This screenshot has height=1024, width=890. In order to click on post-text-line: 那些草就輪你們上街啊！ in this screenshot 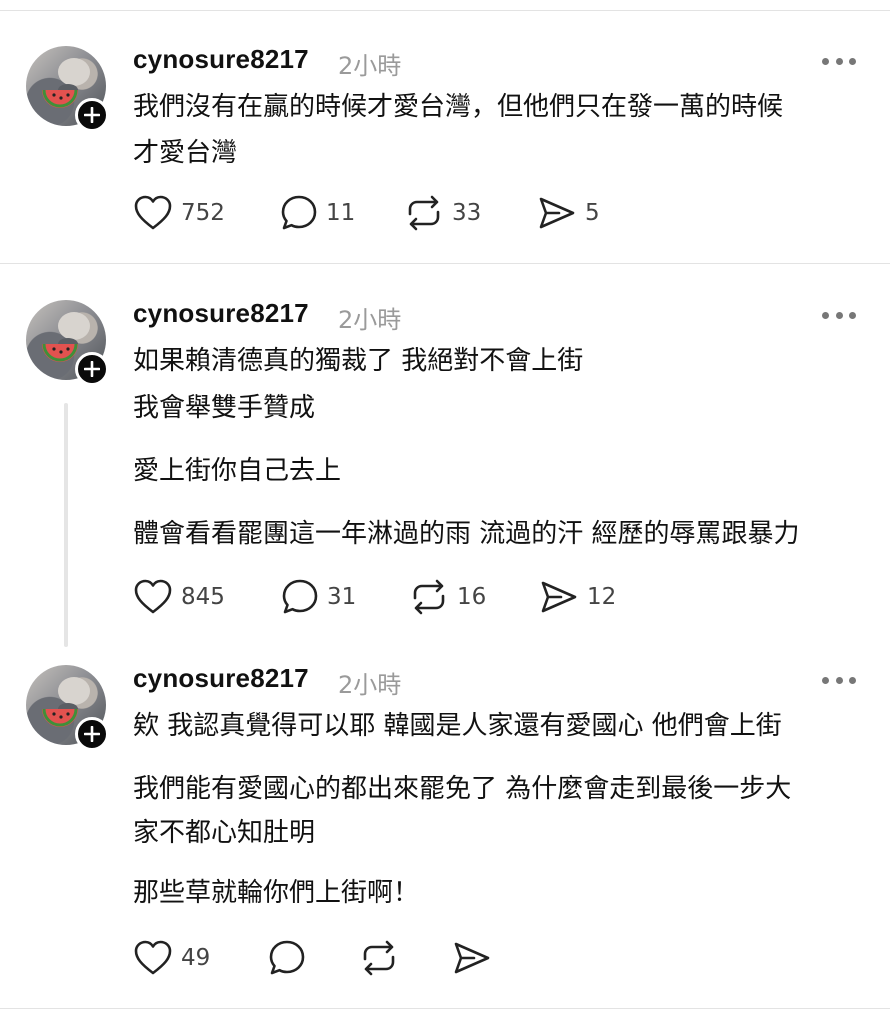, I will do `click(276, 893)`.